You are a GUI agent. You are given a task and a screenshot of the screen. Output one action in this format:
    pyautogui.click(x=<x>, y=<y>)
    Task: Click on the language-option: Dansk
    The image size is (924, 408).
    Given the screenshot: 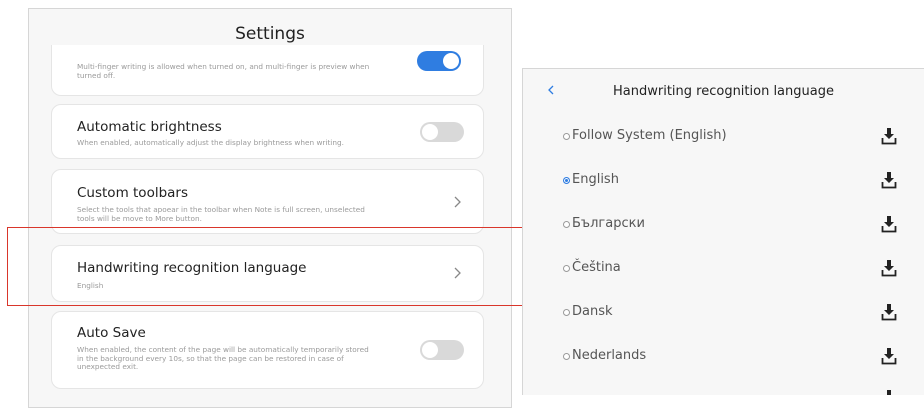 What is the action you would take?
    pyautogui.click(x=733, y=314)
    